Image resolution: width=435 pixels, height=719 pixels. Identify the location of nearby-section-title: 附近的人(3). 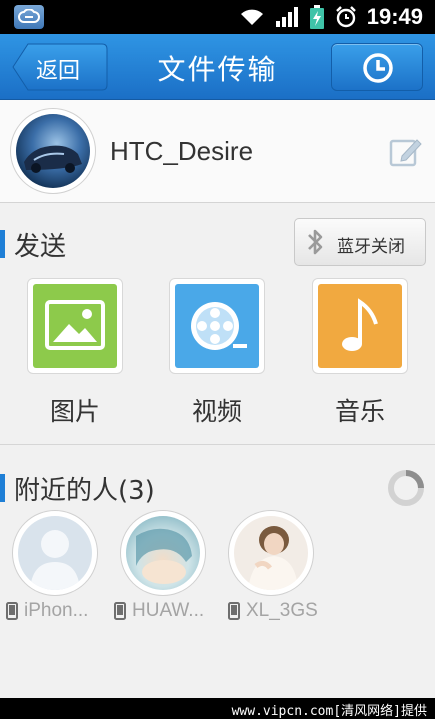
(84, 491).